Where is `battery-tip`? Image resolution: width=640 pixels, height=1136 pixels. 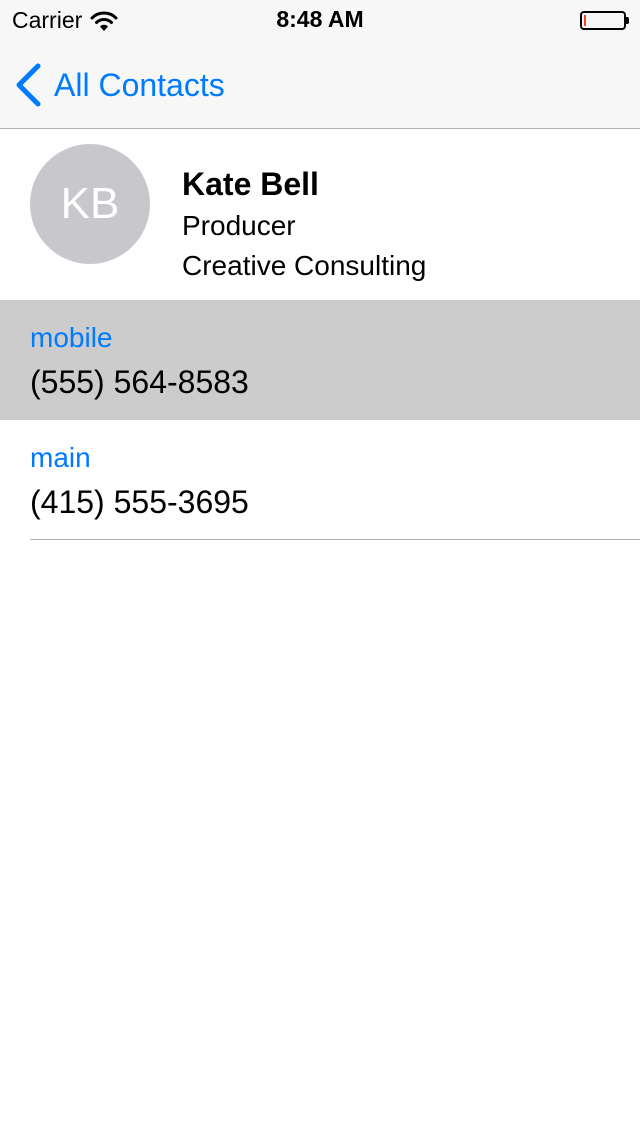 battery-tip is located at coordinates (627, 20).